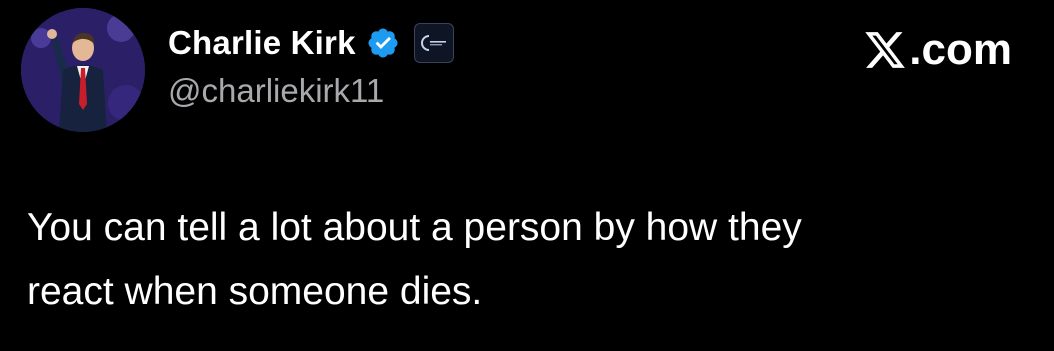 The width and height of the screenshot is (1054, 351). I want to click on avatar, so click(83, 70).